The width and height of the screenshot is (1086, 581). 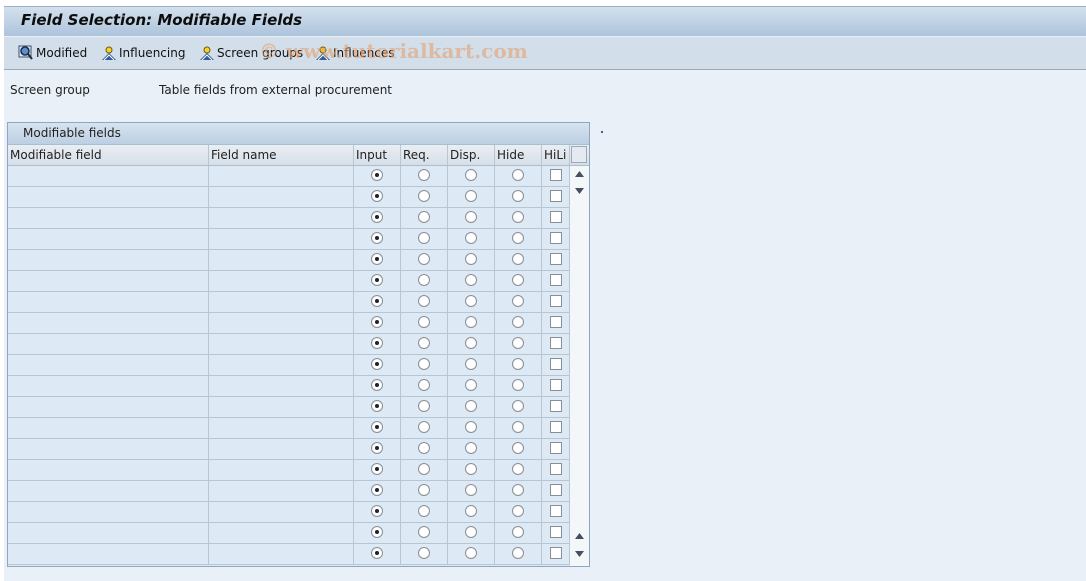 What do you see at coordinates (377, 155) in the screenshot?
I see `col-input: Input` at bounding box center [377, 155].